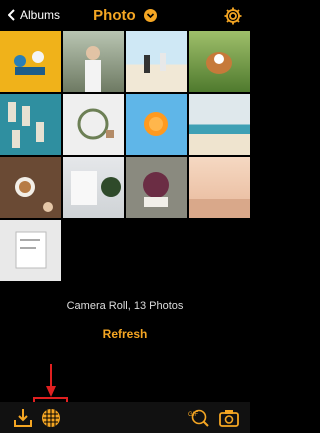 The width and height of the screenshot is (320, 433). Describe the element at coordinates (233, 16) in the screenshot. I see `gear-icon` at that location.